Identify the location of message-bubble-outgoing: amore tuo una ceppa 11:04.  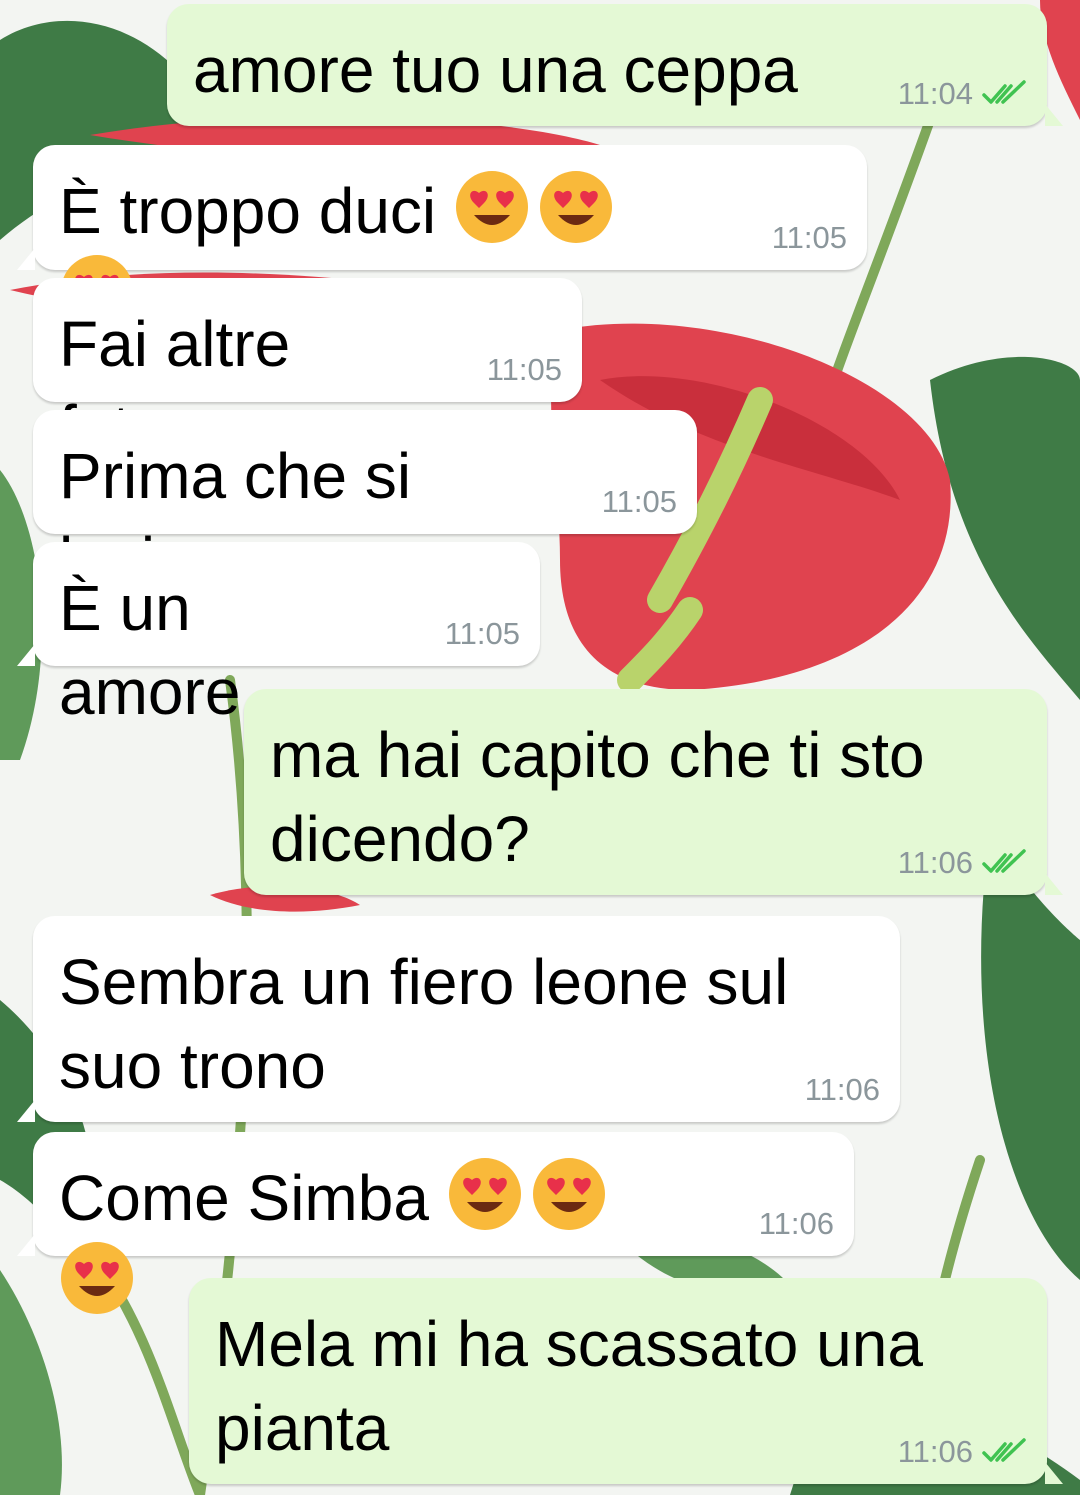
(615, 65).